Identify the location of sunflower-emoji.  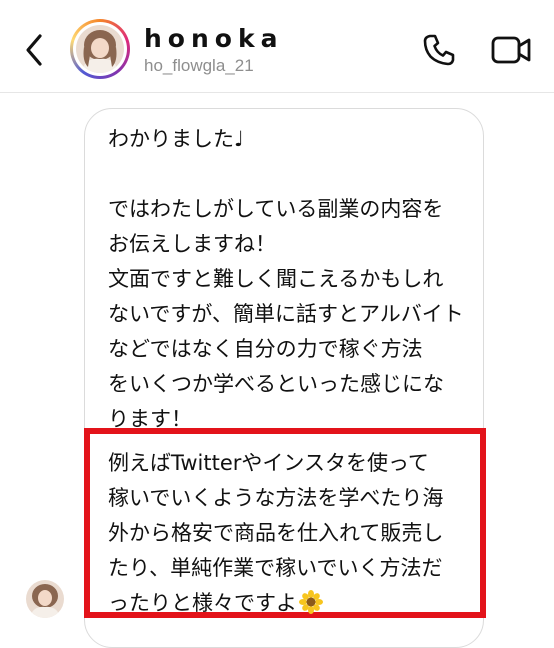
(311, 602).